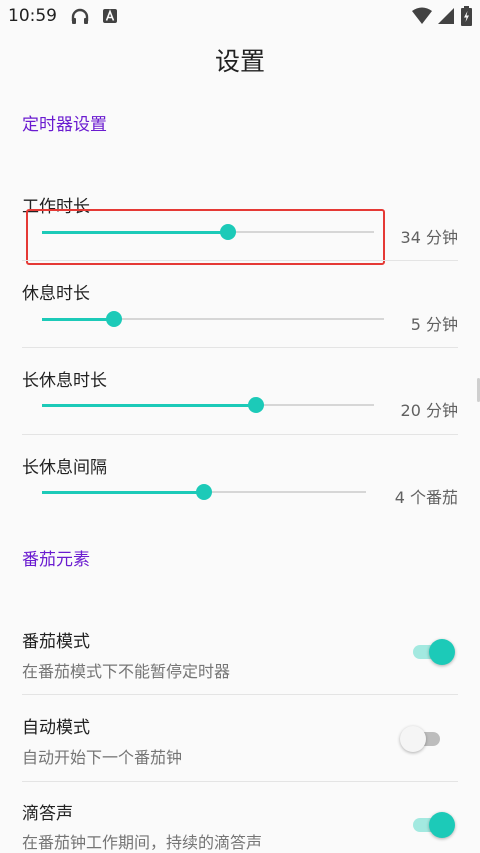 This screenshot has width=480, height=853. I want to click on pref-title-auto-mode: 自动模式, so click(56, 728).